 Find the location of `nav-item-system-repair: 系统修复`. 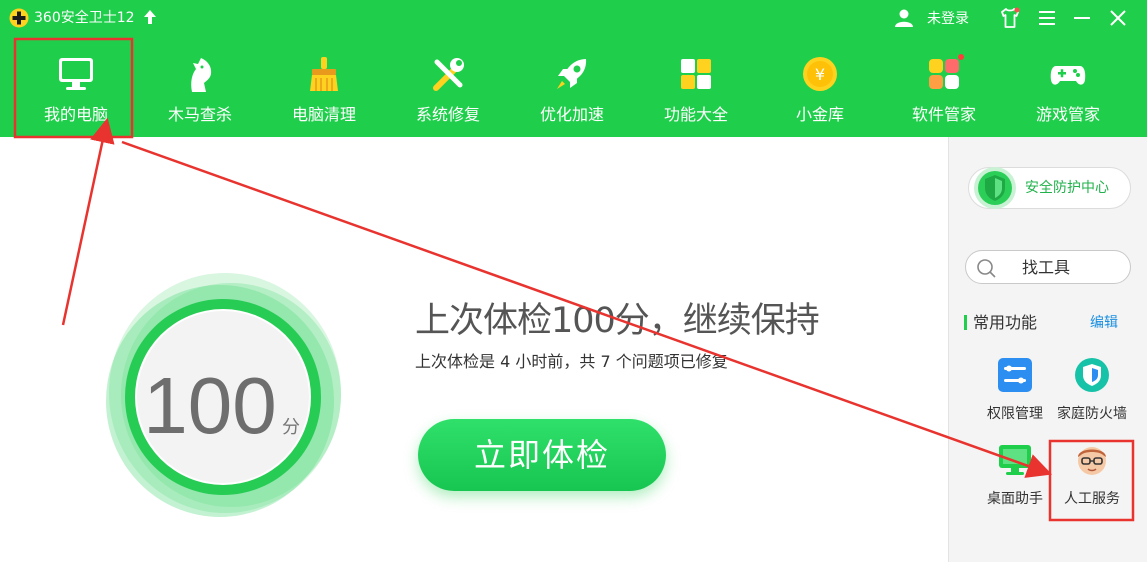

nav-item-system-repair: 系统修复 is located at coordinates (448, 87).